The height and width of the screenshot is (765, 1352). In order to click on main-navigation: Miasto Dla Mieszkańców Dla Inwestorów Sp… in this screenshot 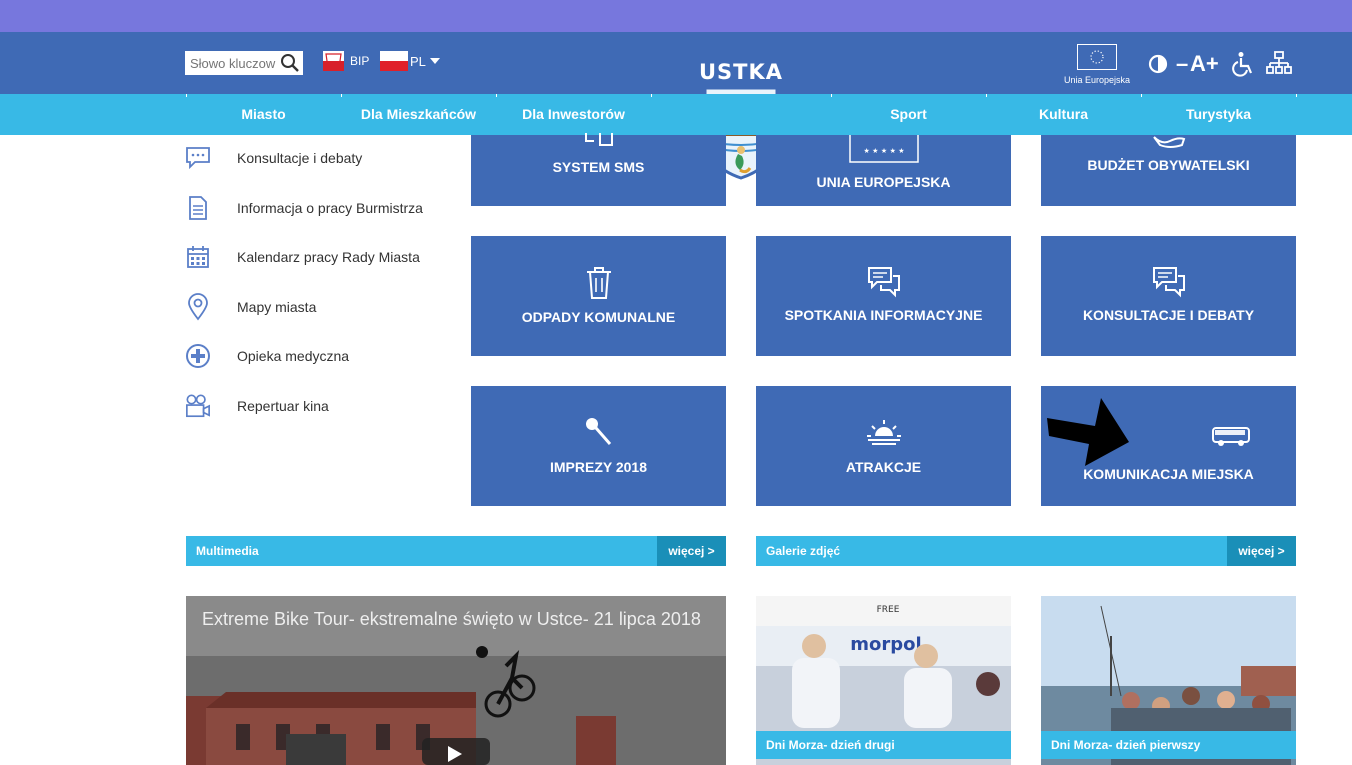, I will do `click(676, 114)`.